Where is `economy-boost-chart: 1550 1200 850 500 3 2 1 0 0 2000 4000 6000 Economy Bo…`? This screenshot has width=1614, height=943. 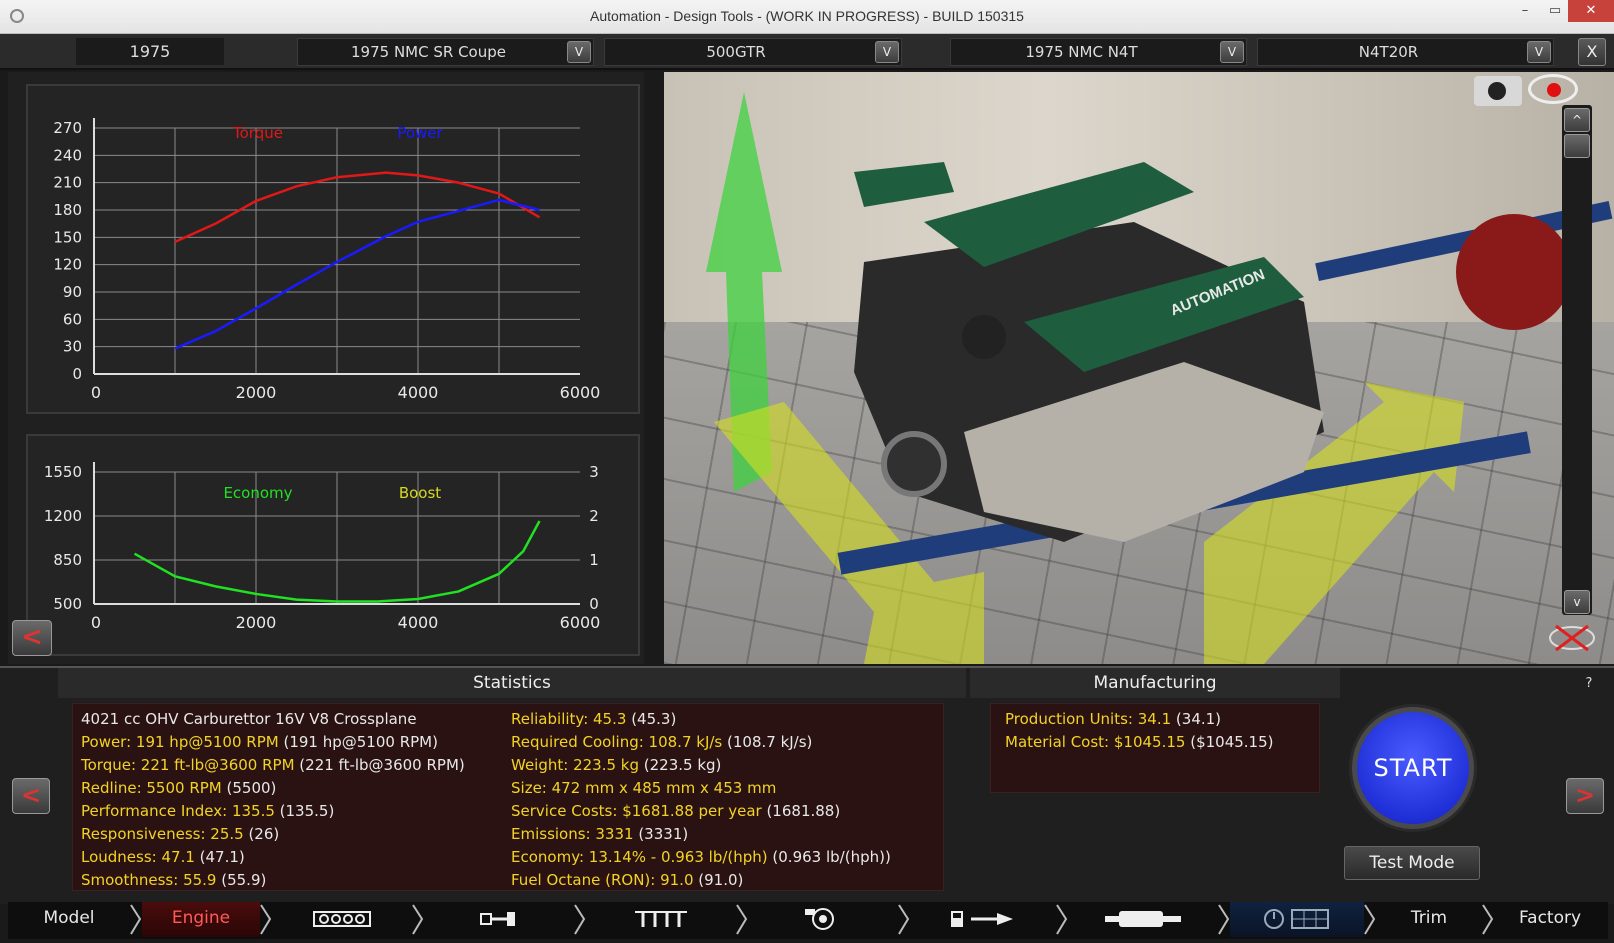 economy-boost-chart: 1550 1200 850 500 3 2 1 0 0 2000 4000 6000 Economy Bo… is located at coordinates (333, 545).